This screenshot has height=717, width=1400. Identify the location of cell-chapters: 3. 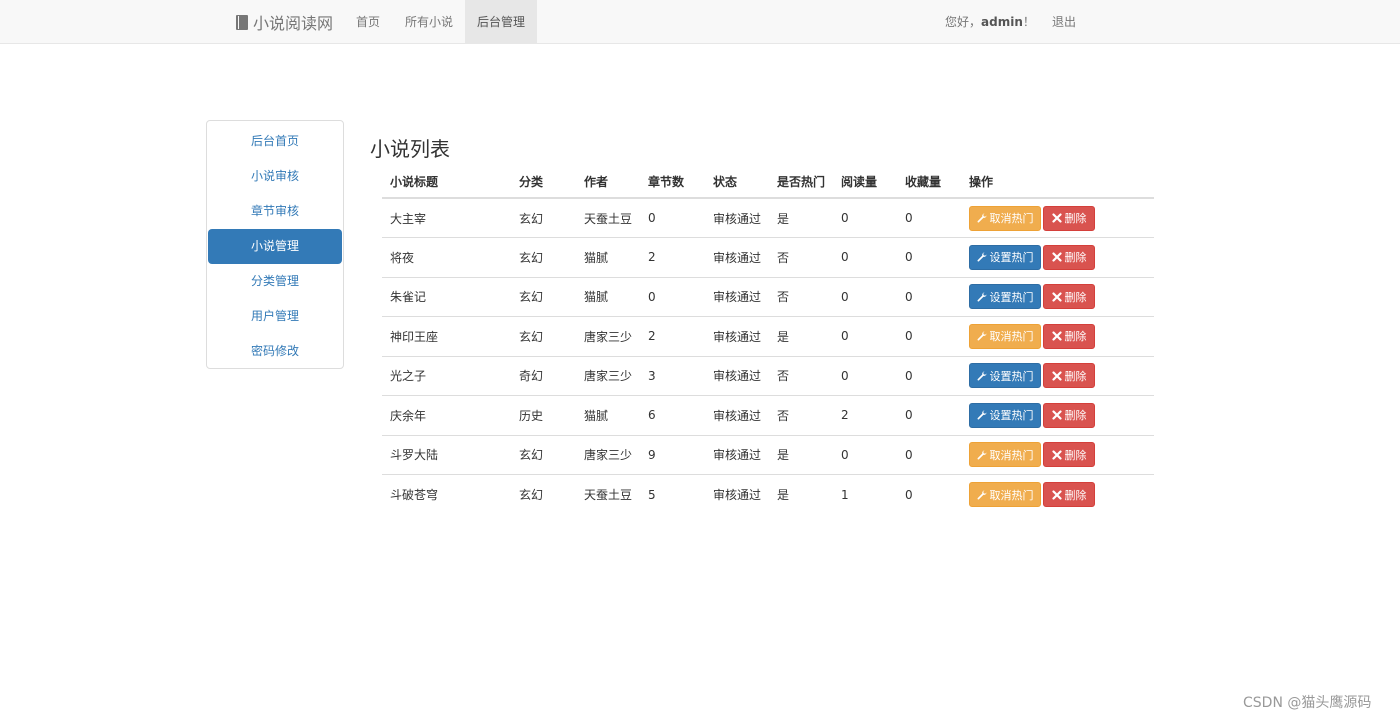
(673, 375).